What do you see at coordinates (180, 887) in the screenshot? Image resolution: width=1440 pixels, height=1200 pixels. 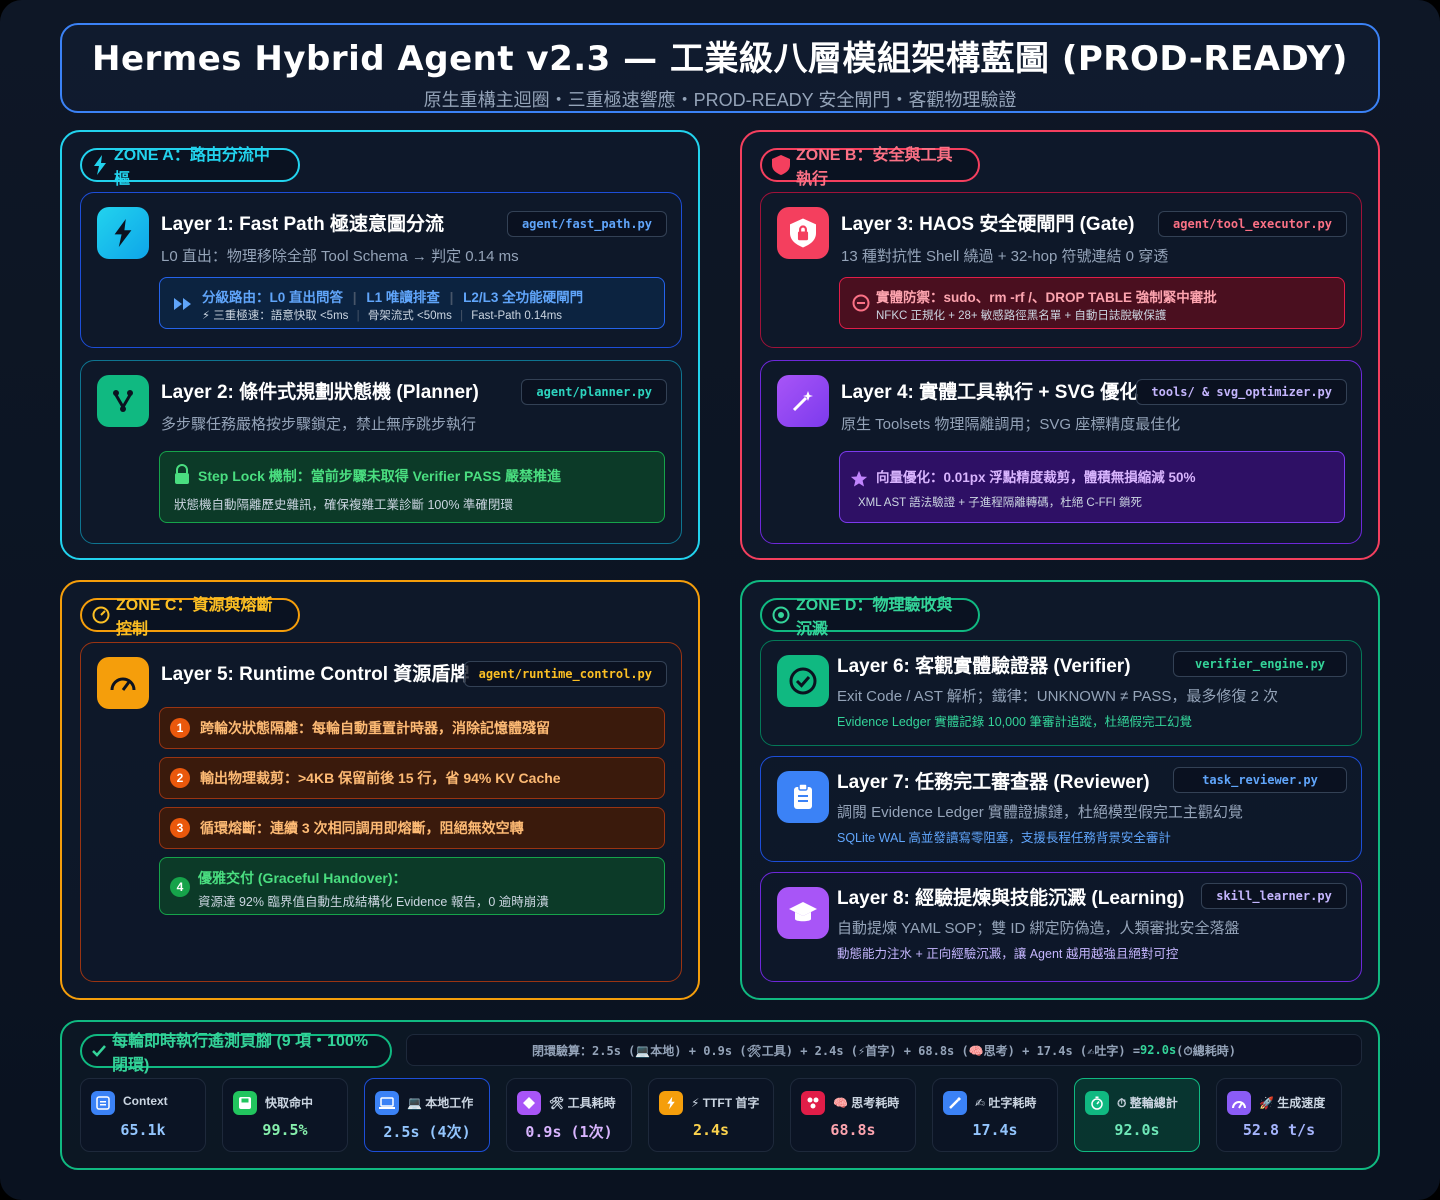 I see `handover-num: 4` at bounding box center [180, 887].